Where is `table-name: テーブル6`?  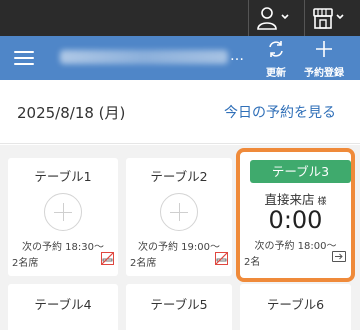
table-name: テーブル6 is located at coordinates (295, 304).